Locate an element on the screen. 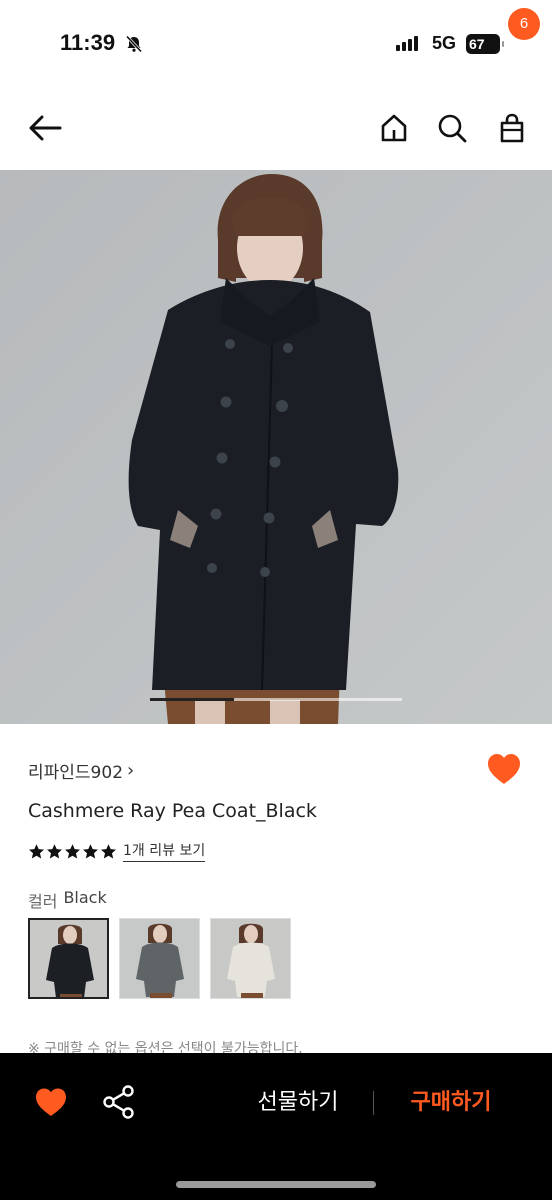 This screenshot has width=552, height=1200. option-label: 컬러 Black is located at coordinates (67, 900).